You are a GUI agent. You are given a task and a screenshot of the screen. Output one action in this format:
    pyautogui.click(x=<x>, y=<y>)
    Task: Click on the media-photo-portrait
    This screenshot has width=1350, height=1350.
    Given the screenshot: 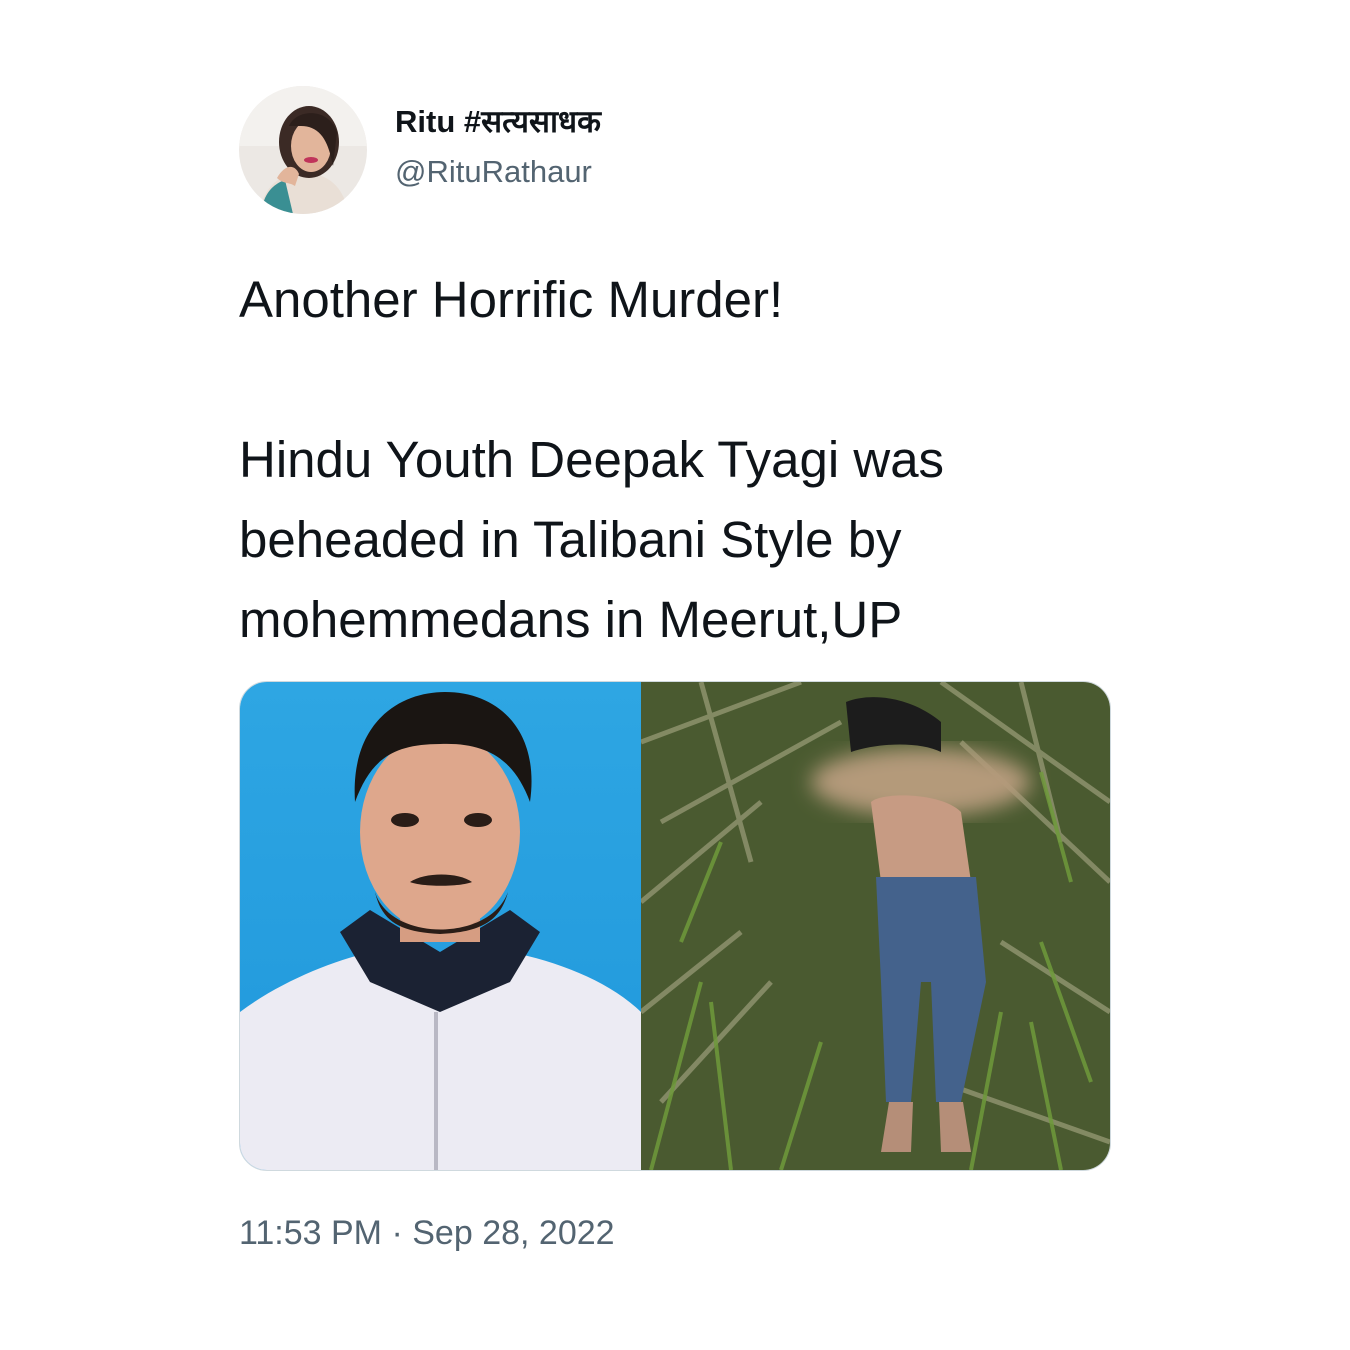 What is the action you would take?
    pyautogui.click(x=440, y=926)
    